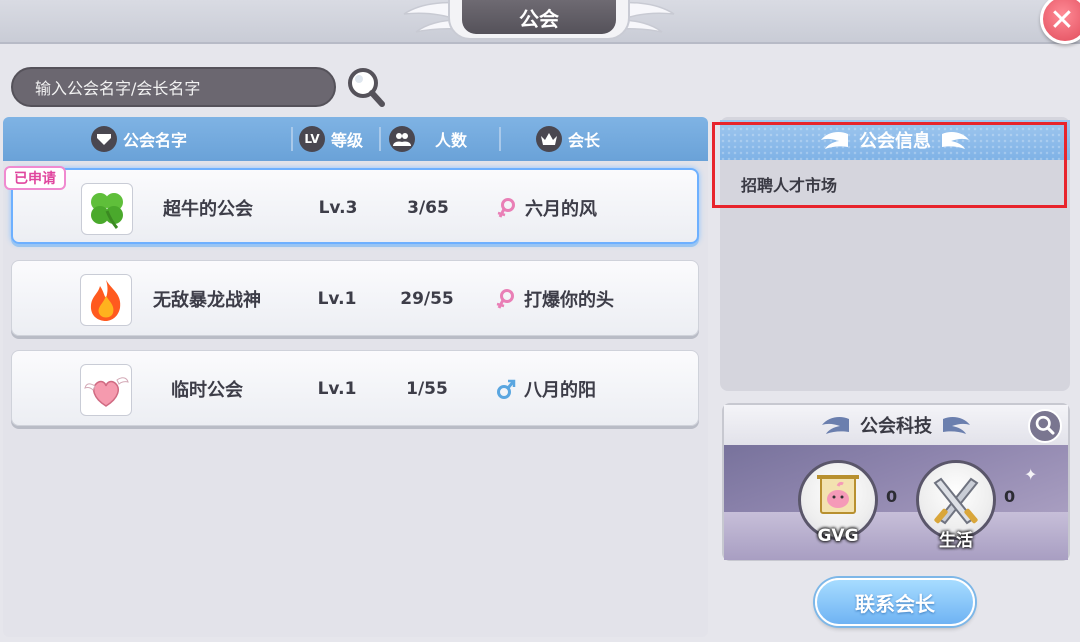  I want to click on guild-leader: 六月的风, so click(582, 208).